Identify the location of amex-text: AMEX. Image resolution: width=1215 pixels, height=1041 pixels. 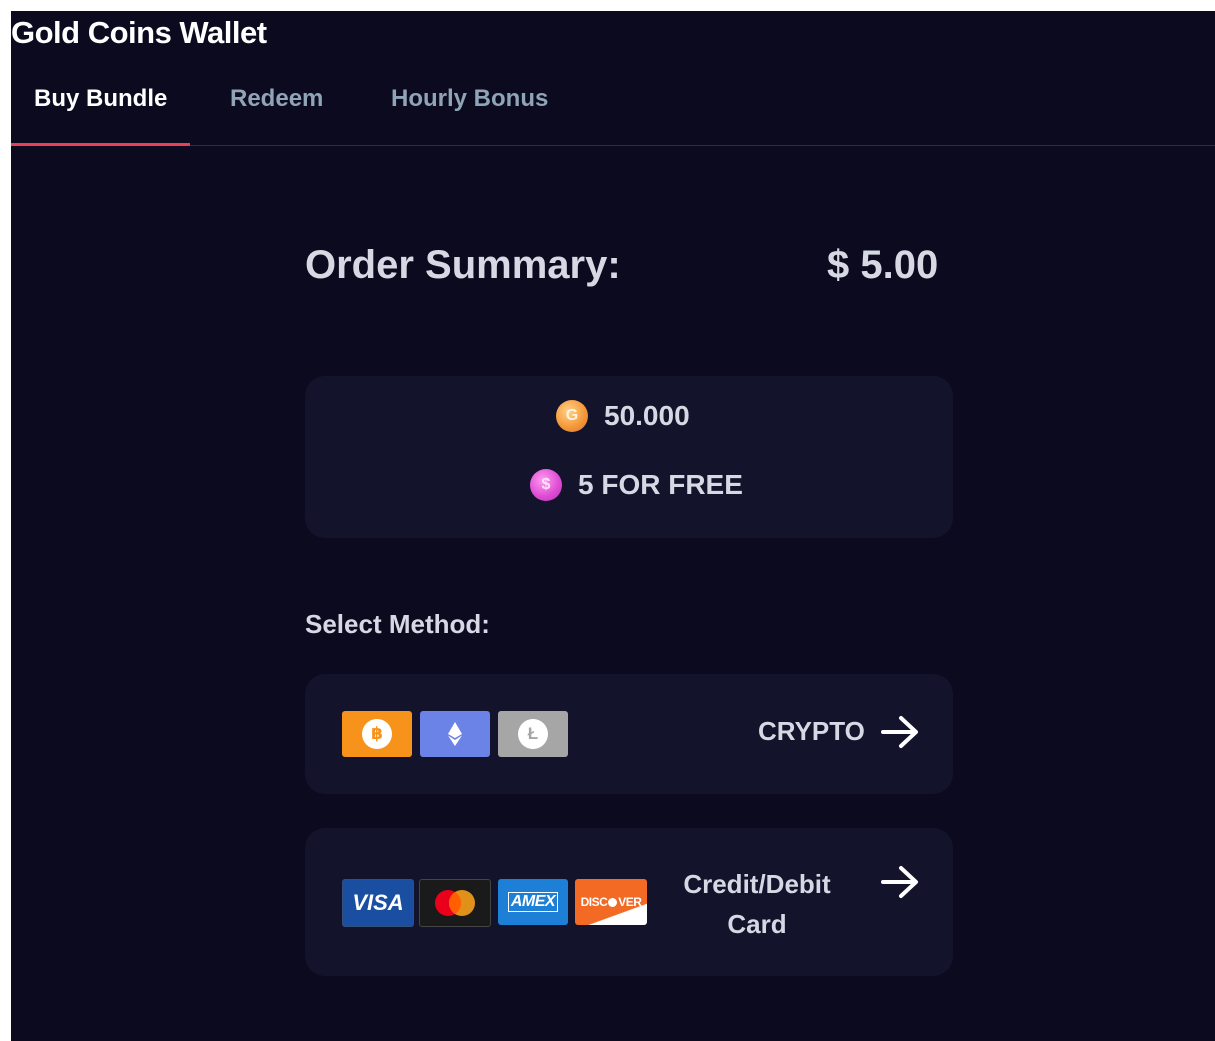
(533, 902).